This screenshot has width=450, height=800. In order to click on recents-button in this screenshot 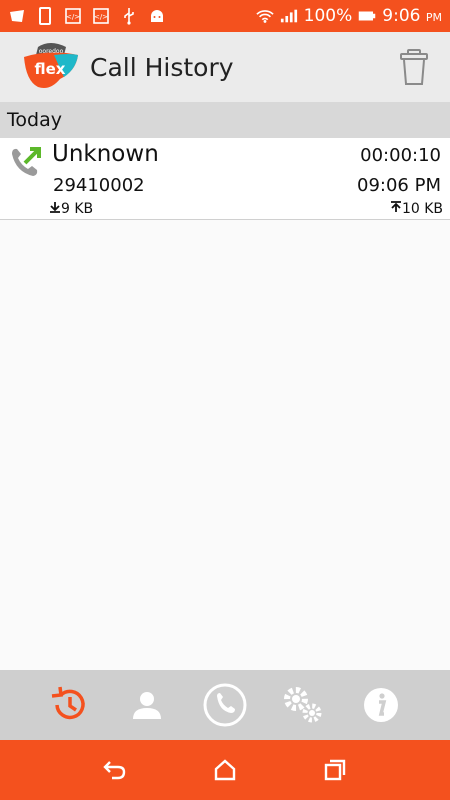, I will do `click(335, 770)`.